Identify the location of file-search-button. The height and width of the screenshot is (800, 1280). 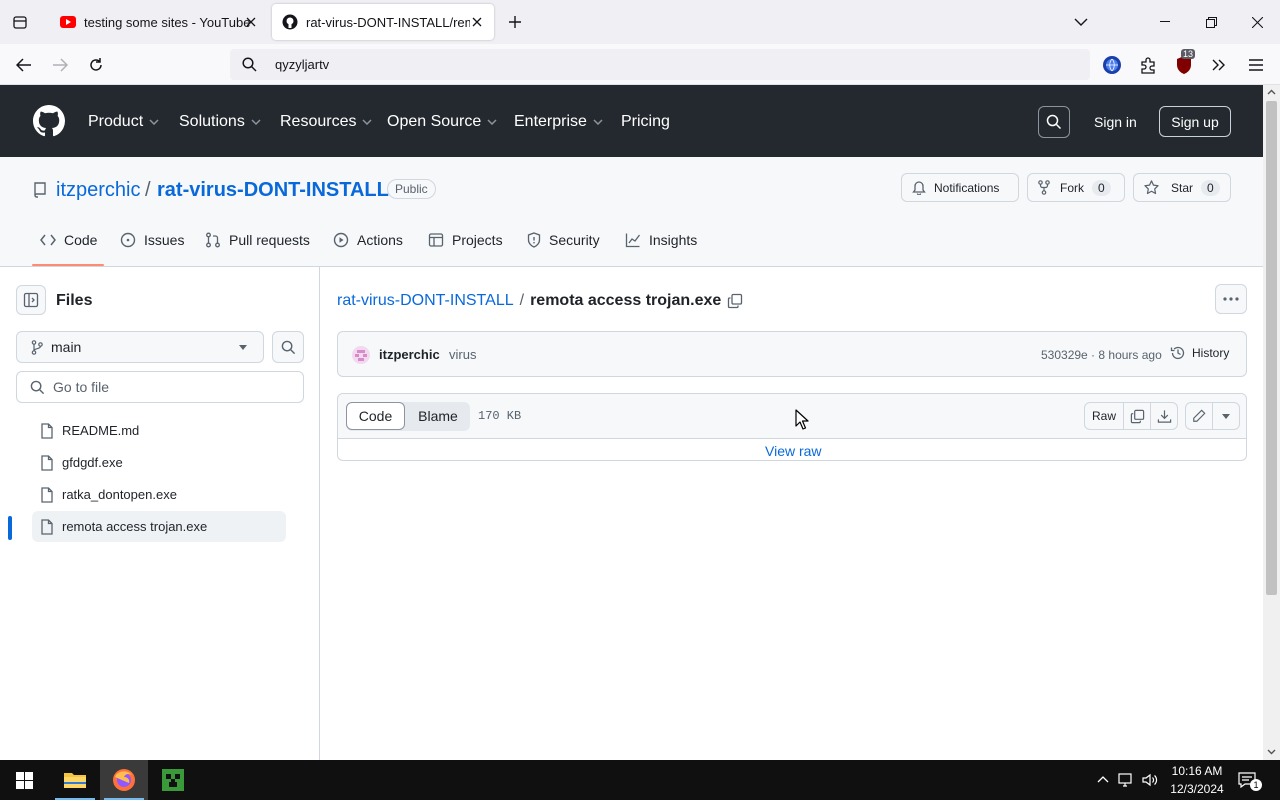
(288, 347).